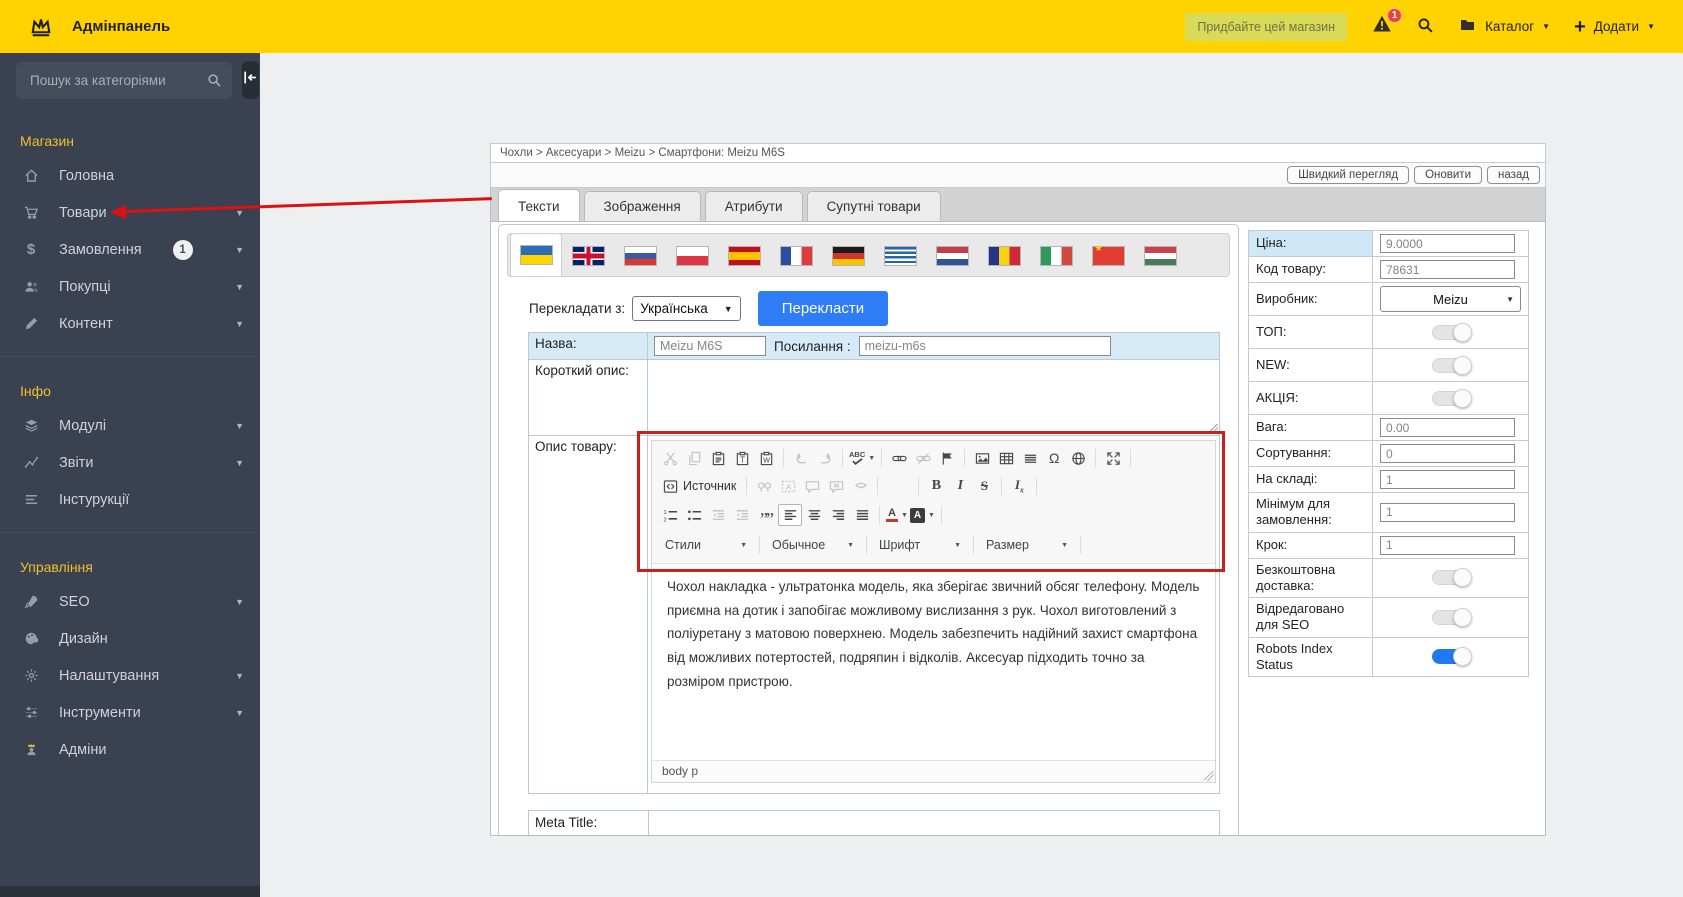 Image resolution: width=1683 pixels, height=897 pixels. I want to click on bold-icon: B, so click(936, 486).